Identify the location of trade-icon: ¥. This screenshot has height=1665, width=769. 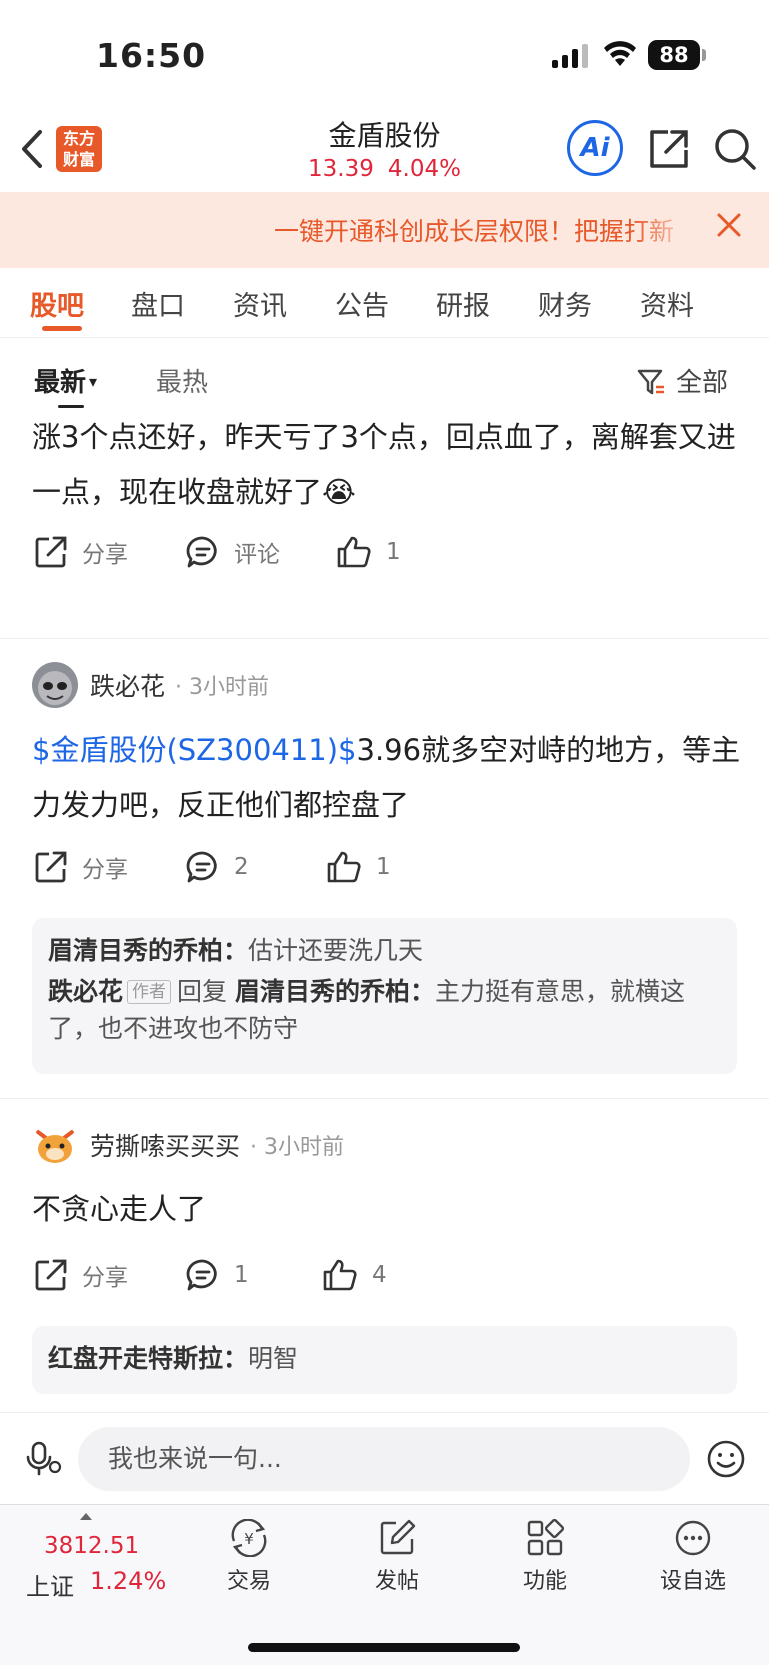
(249, 1538).